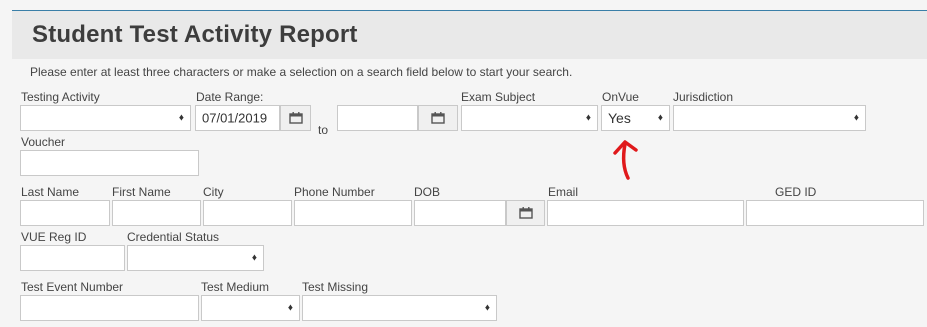 The height and width of the screenshot is (327, 927). What do you see at coordinates (703, 97) in the screenshot?
I see `jurisdiction-label: Jurisdiction` at bounding box center [703, 97].